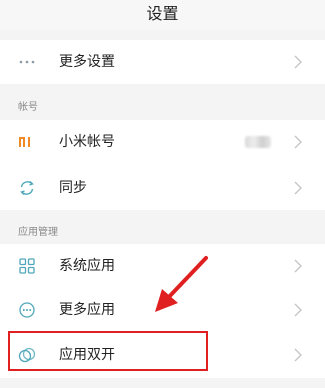 The width and height of the screenshot is (325, 388). Describe the element at coordinates (27, 310) in the screenshot. I see `more-circle-icon` at that location.